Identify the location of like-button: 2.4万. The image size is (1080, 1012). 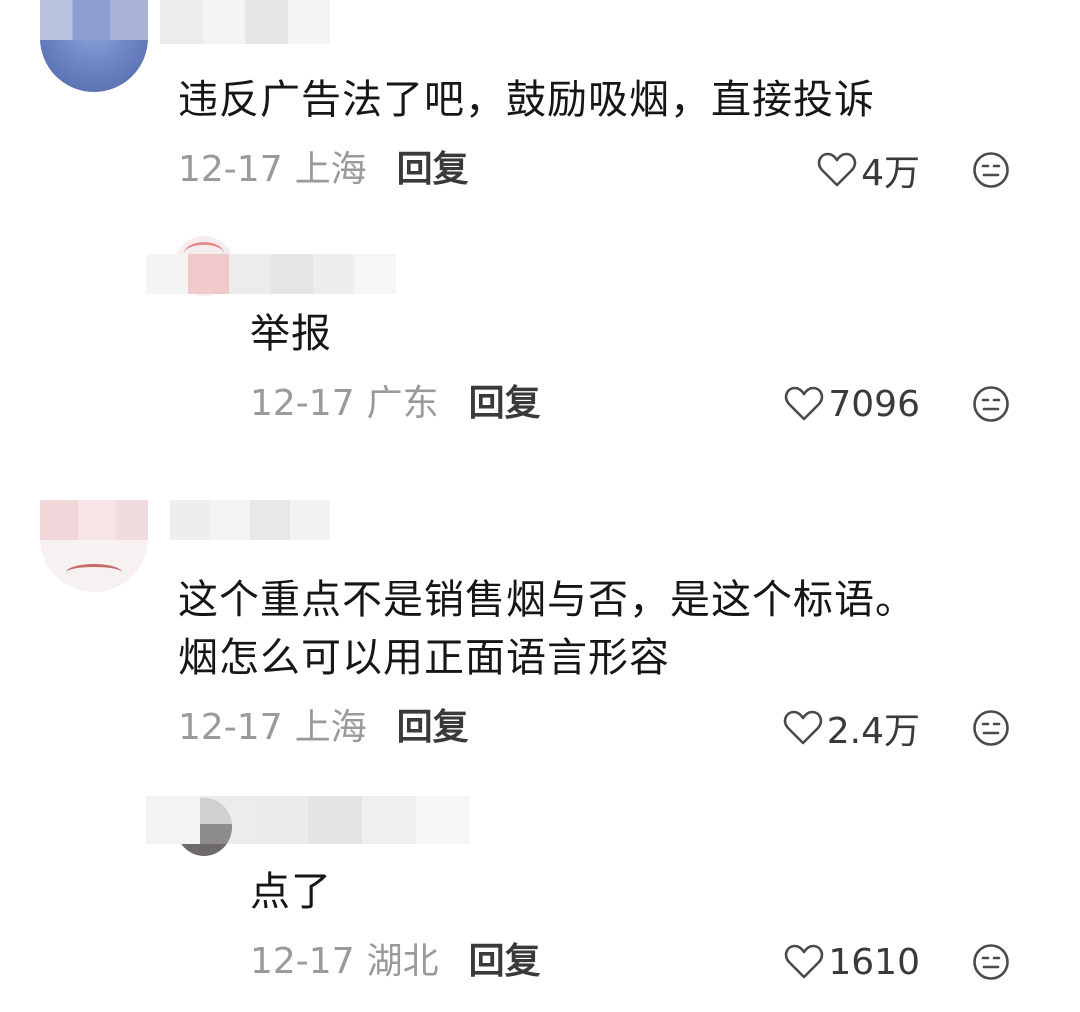
(840, 729).